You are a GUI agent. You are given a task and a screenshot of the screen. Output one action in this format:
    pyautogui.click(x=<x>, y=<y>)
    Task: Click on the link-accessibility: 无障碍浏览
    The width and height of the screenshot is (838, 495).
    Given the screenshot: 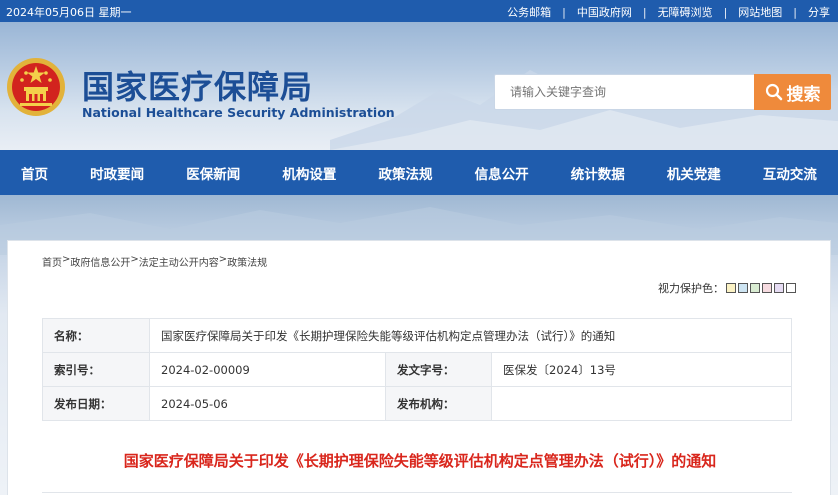 What is the action you would take?
    pyautogui.click(x=685, y=12)
    